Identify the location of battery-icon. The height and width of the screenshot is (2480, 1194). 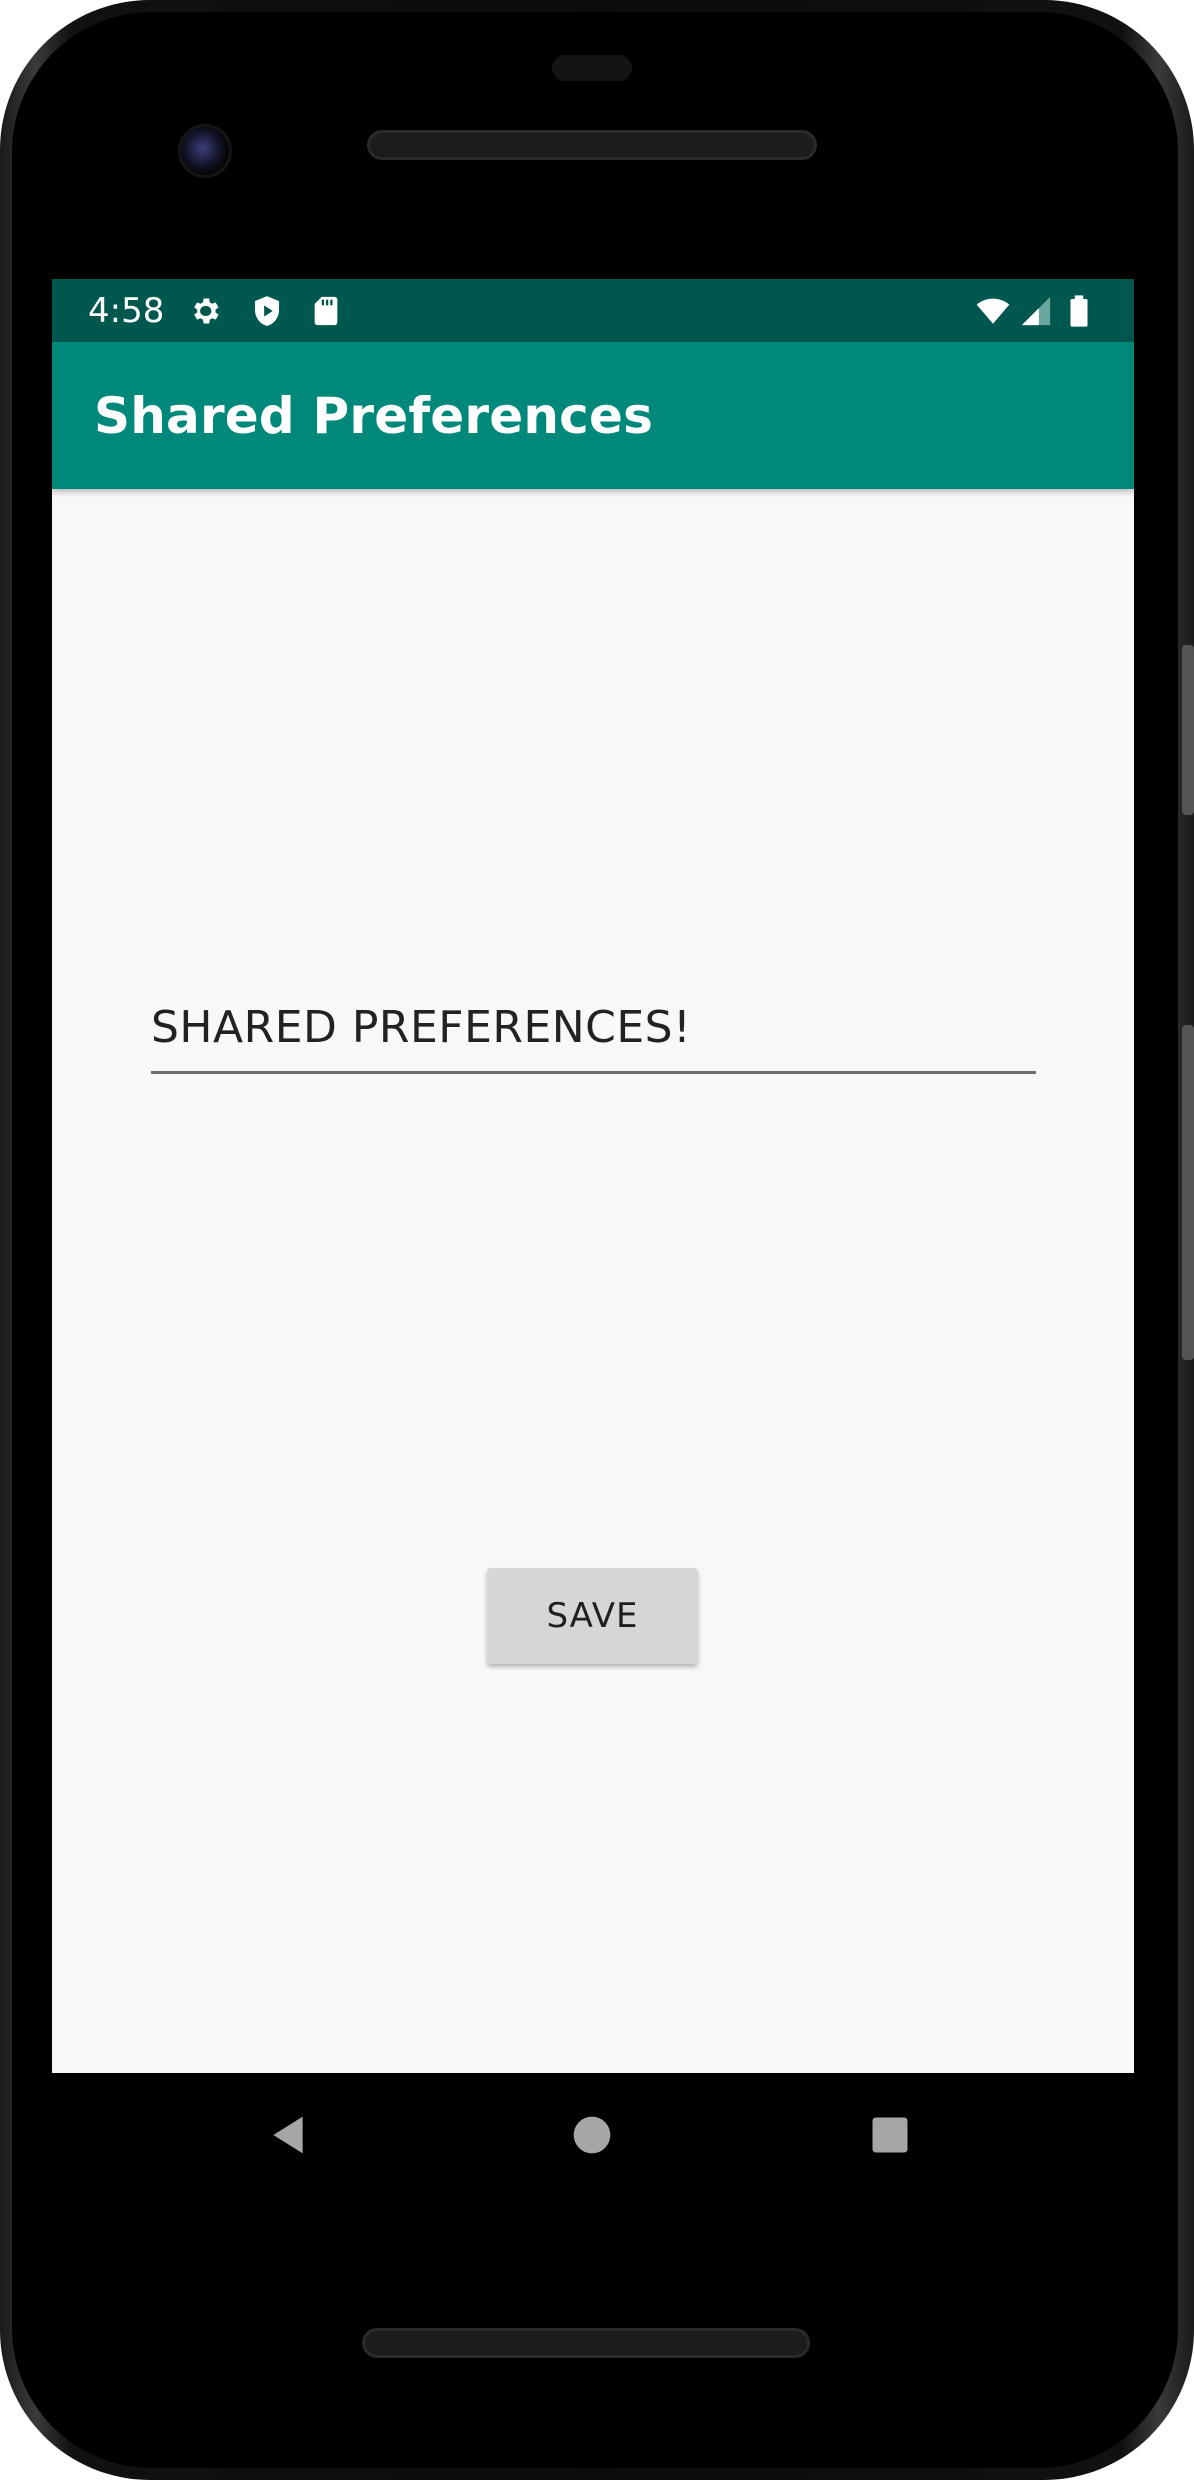
(1079, 311).